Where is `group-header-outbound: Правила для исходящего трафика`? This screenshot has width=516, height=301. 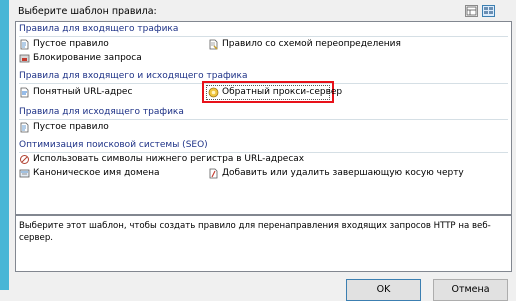
group-header-outbound: Правила для исходящего трафика is located at coordinates (101, 112).